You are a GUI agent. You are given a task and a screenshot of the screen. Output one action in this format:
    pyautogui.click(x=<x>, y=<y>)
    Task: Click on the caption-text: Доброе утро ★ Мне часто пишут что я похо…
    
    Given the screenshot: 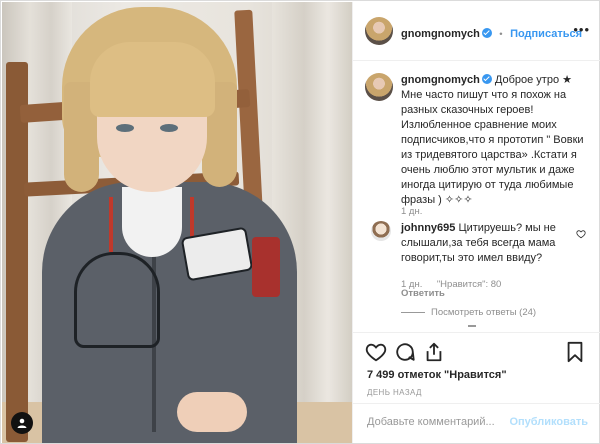 What is the action you would take?
    pyautogui.click(x=492, y=140)
    